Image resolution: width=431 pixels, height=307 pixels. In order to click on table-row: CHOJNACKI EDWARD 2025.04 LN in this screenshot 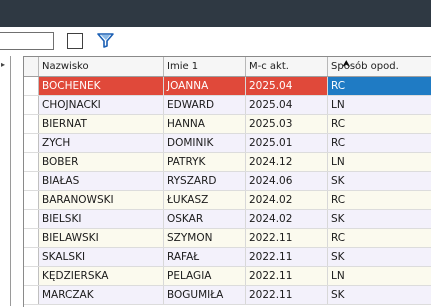, I will do `click(227, 105)`.